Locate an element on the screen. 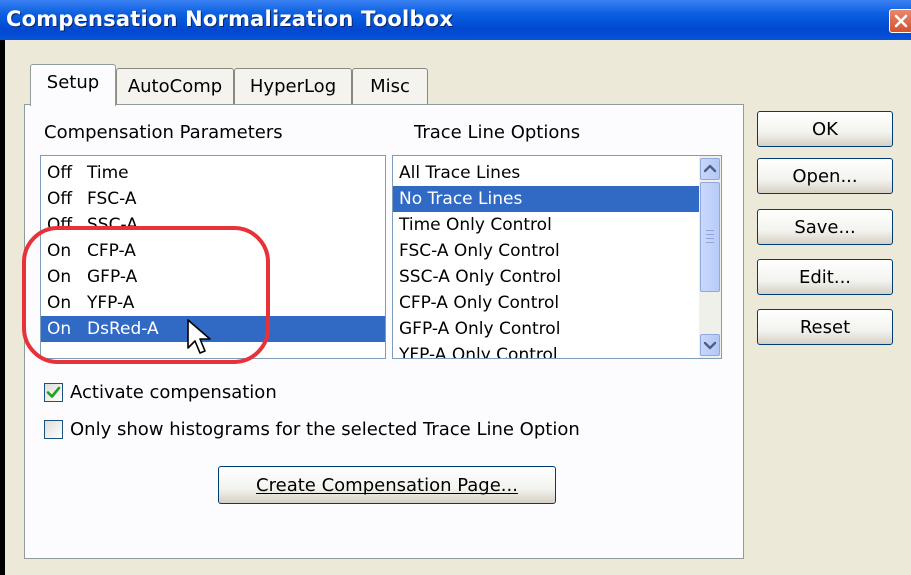 The width and height of the screenshot is (911, 575). check-icon is located at coordinates (53, 392).